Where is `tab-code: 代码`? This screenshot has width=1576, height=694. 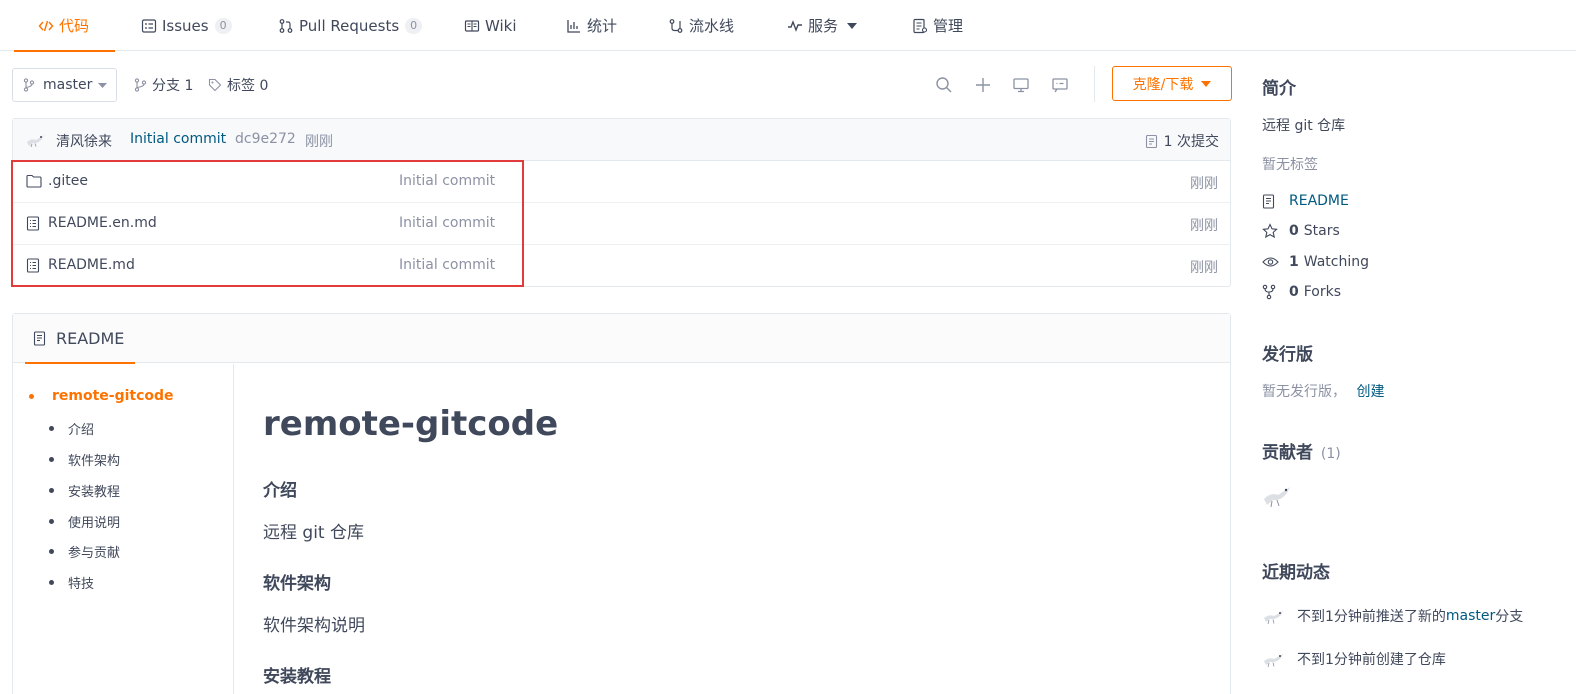
tab-code: 代码 is located at coordinates (64, 26).